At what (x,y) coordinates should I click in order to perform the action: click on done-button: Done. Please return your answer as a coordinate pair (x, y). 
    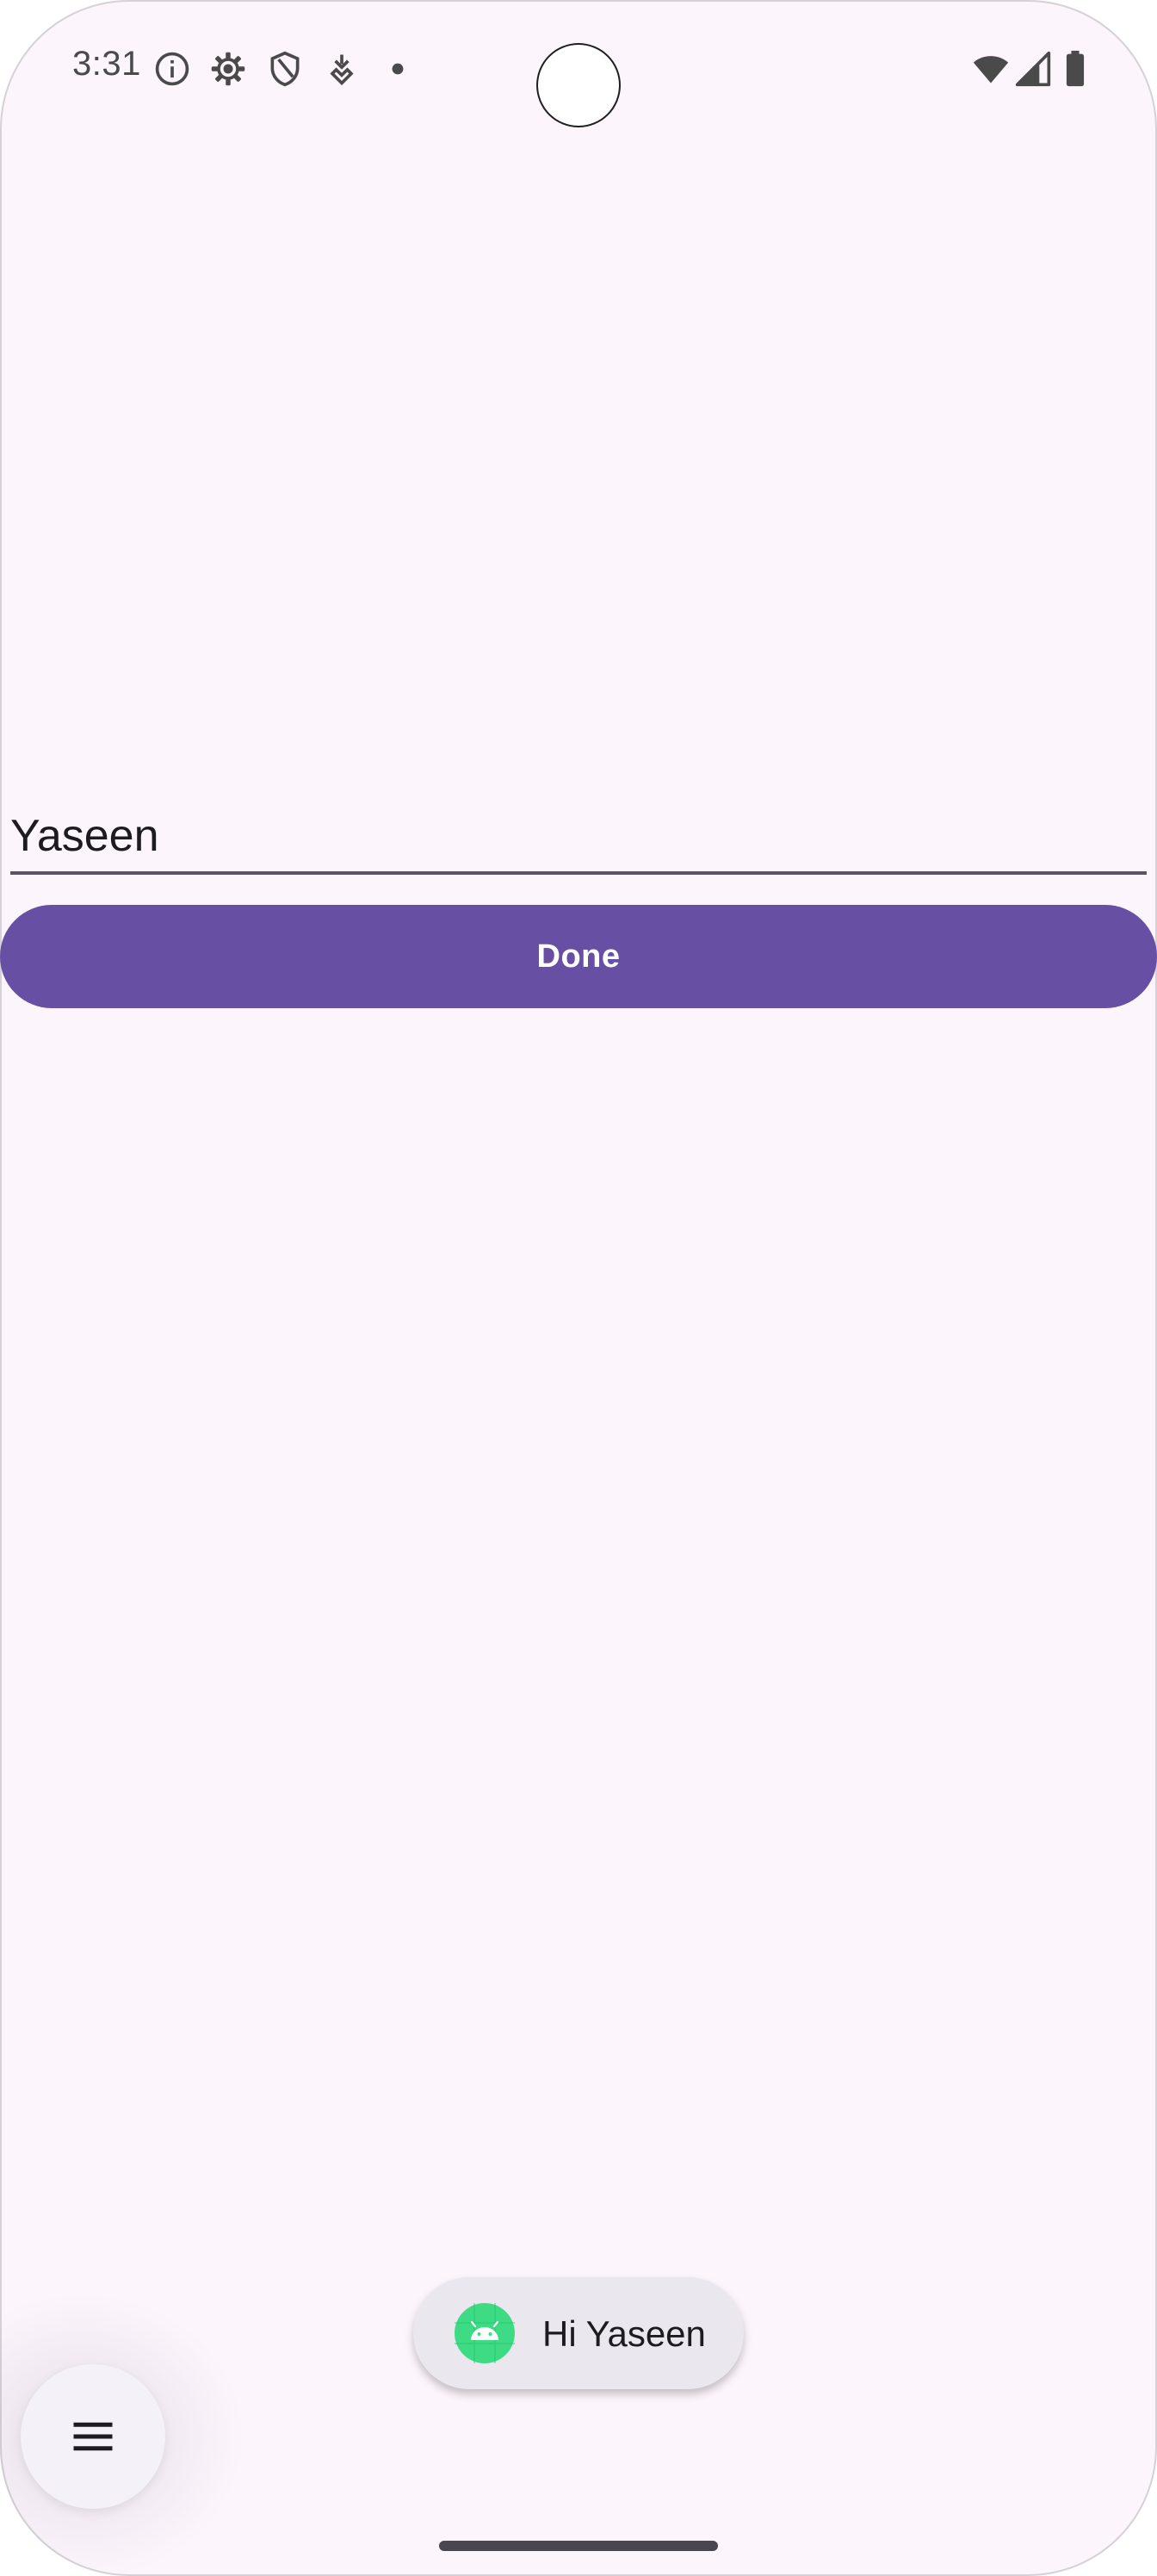
    Looking at the image, I should click on (579, 957).